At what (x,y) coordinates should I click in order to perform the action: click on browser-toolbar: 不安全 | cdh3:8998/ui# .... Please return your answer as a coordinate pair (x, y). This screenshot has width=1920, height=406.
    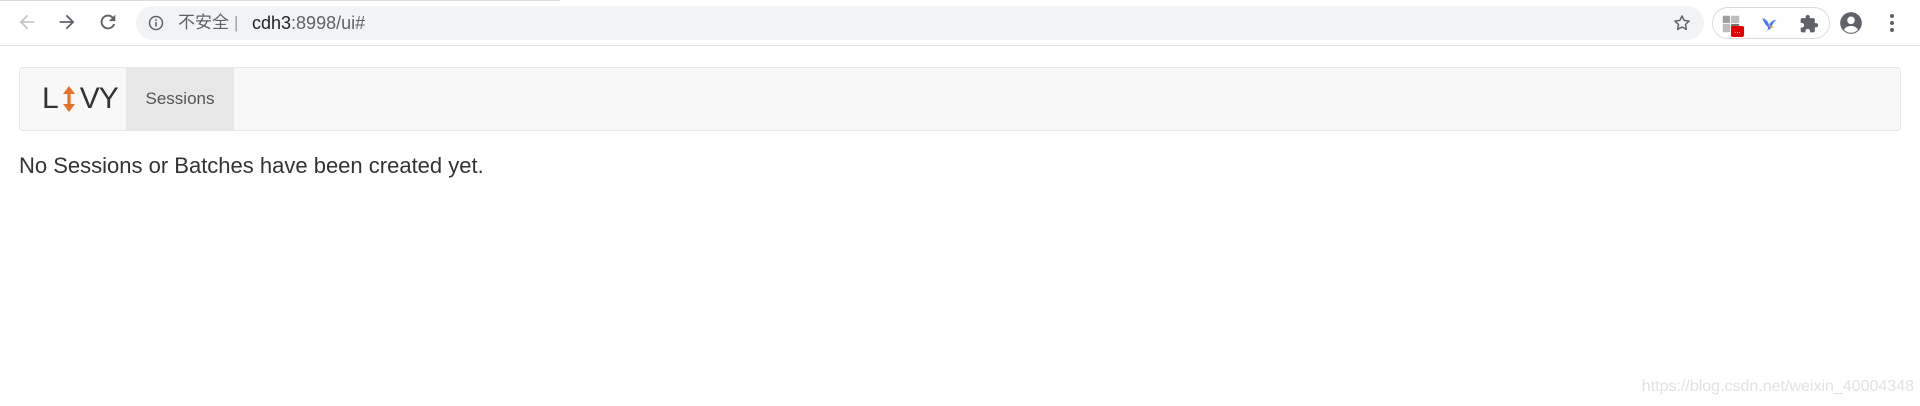
    Looking at the image, I should click on (960, 23).